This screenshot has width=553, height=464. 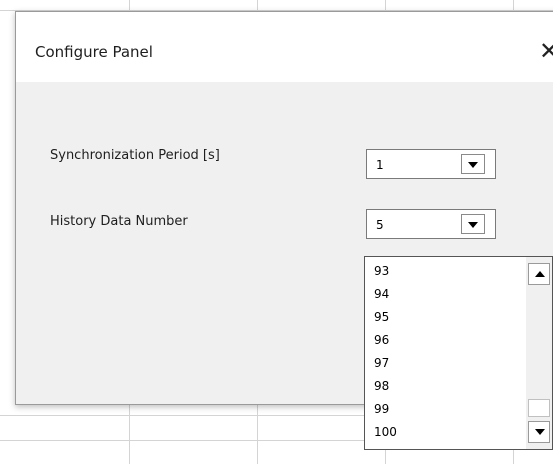 What do you see at coordinates (381, 340) in the screenshot?
I see `dropdown-option: 96` at bounding box center [381, 340].